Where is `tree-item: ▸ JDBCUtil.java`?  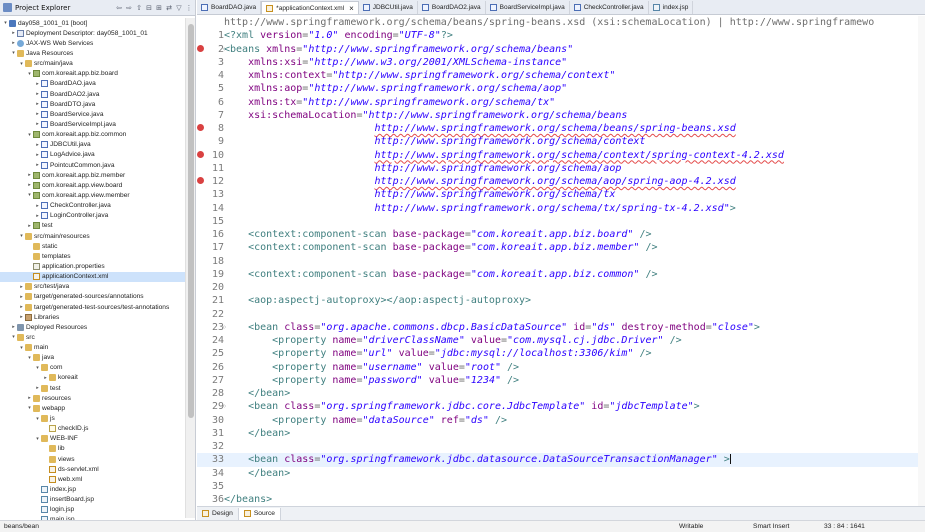
tree-item: ▸ JDBCUtil.java is located at coordinates (92, 145).